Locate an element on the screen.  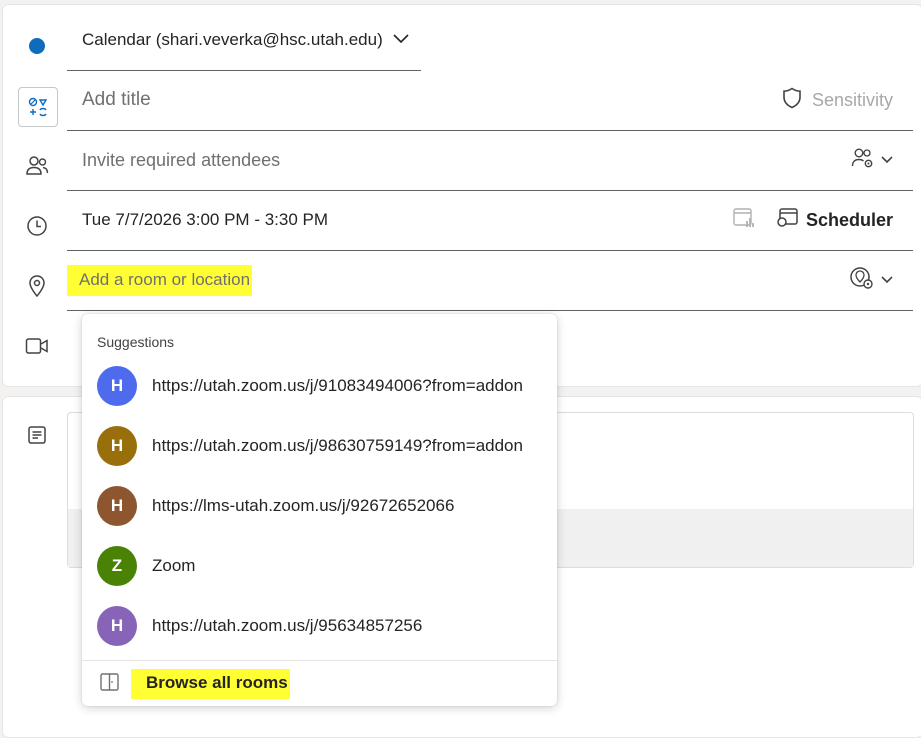
browse-all-rooms-button: Browse all rooms is located at coordinates (319, 683).